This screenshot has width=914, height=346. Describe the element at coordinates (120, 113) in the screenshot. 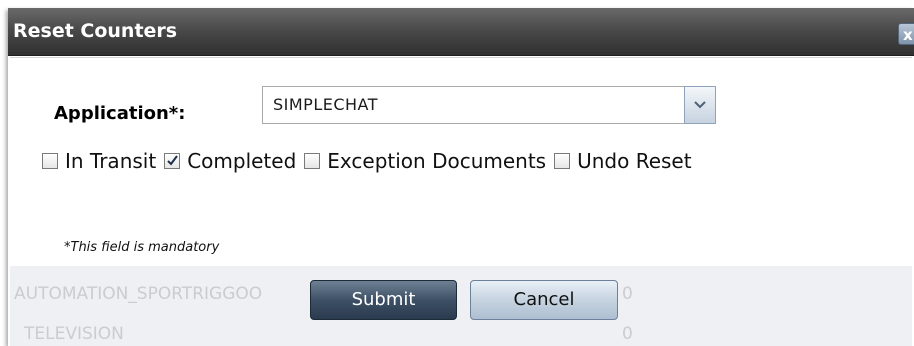

I see `application-label: Application*:` at that location.